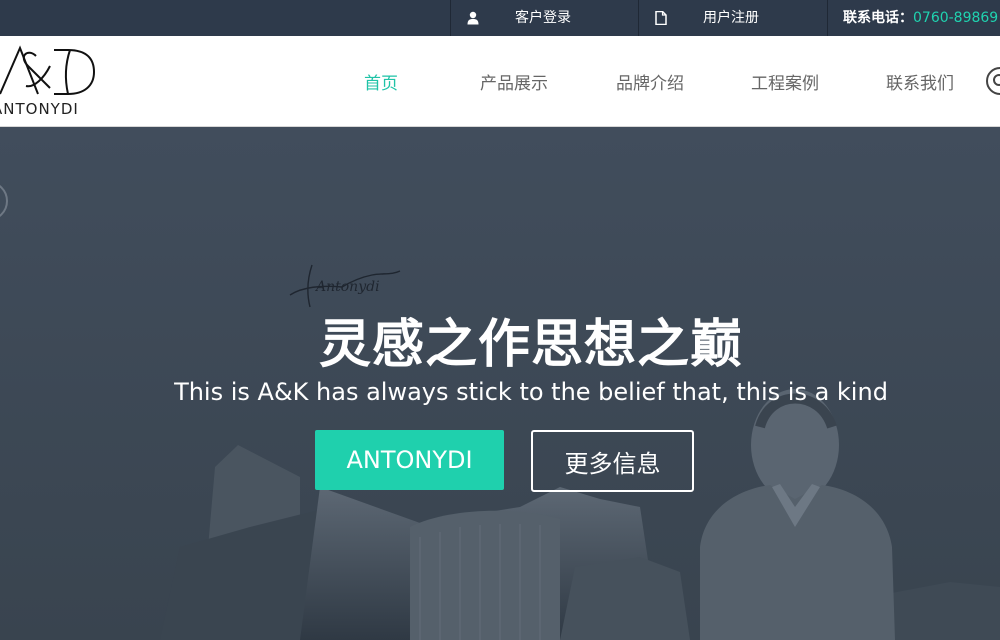  What do you see at coordinates (956, 18) in the screenshot?
I see `phone-number: 0760-89869` at bounding box center [956, 18].